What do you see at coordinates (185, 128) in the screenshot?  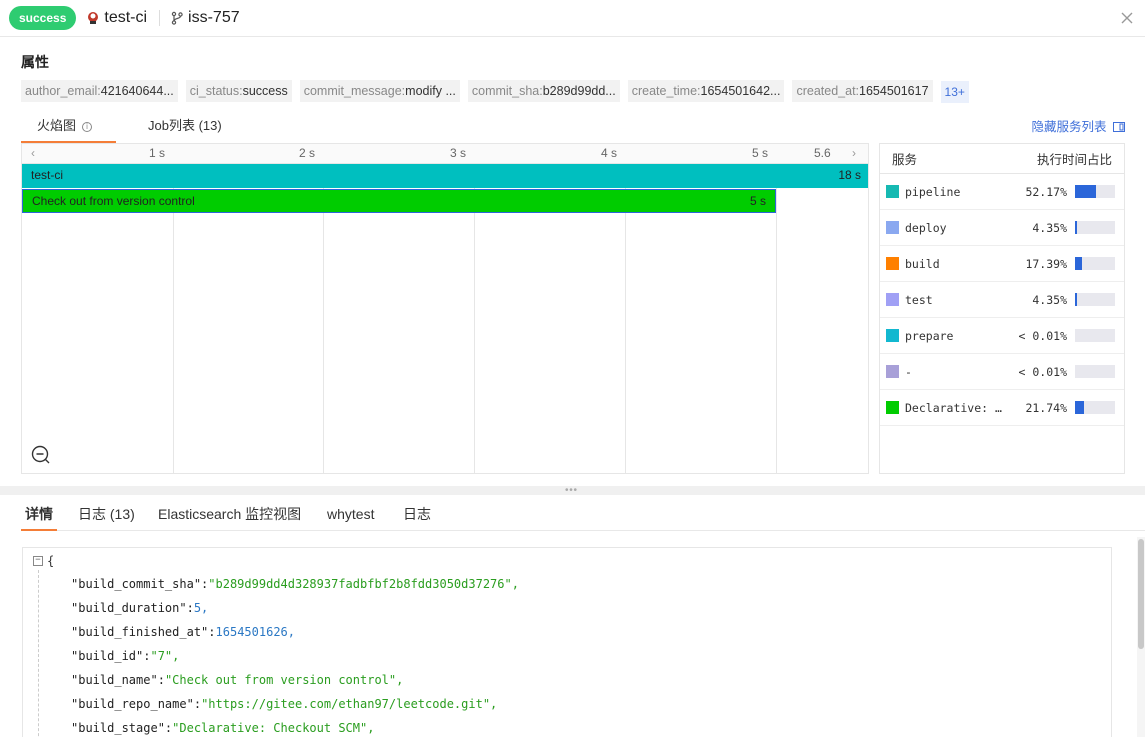 I see `tab-job-list: Job列表 (13)` at bounding box center [185, 128].